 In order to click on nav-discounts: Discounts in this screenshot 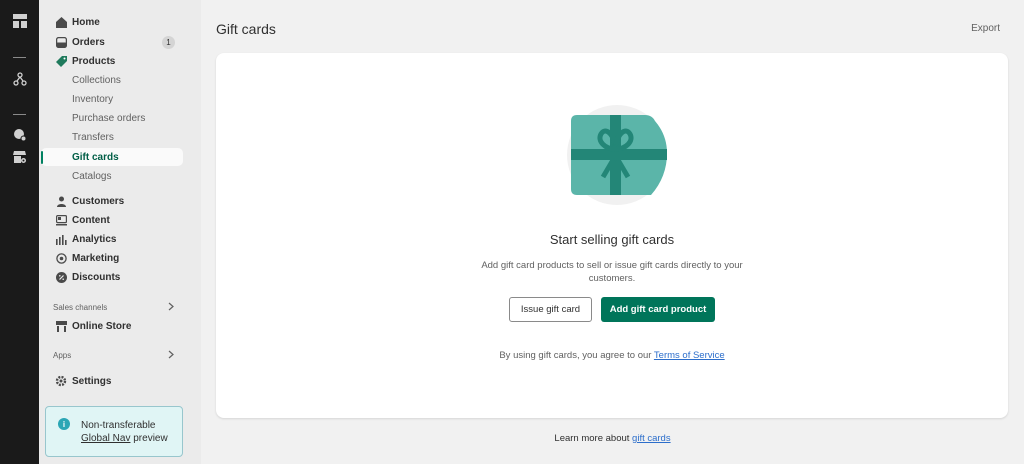, I will do `click(112, 277)`.